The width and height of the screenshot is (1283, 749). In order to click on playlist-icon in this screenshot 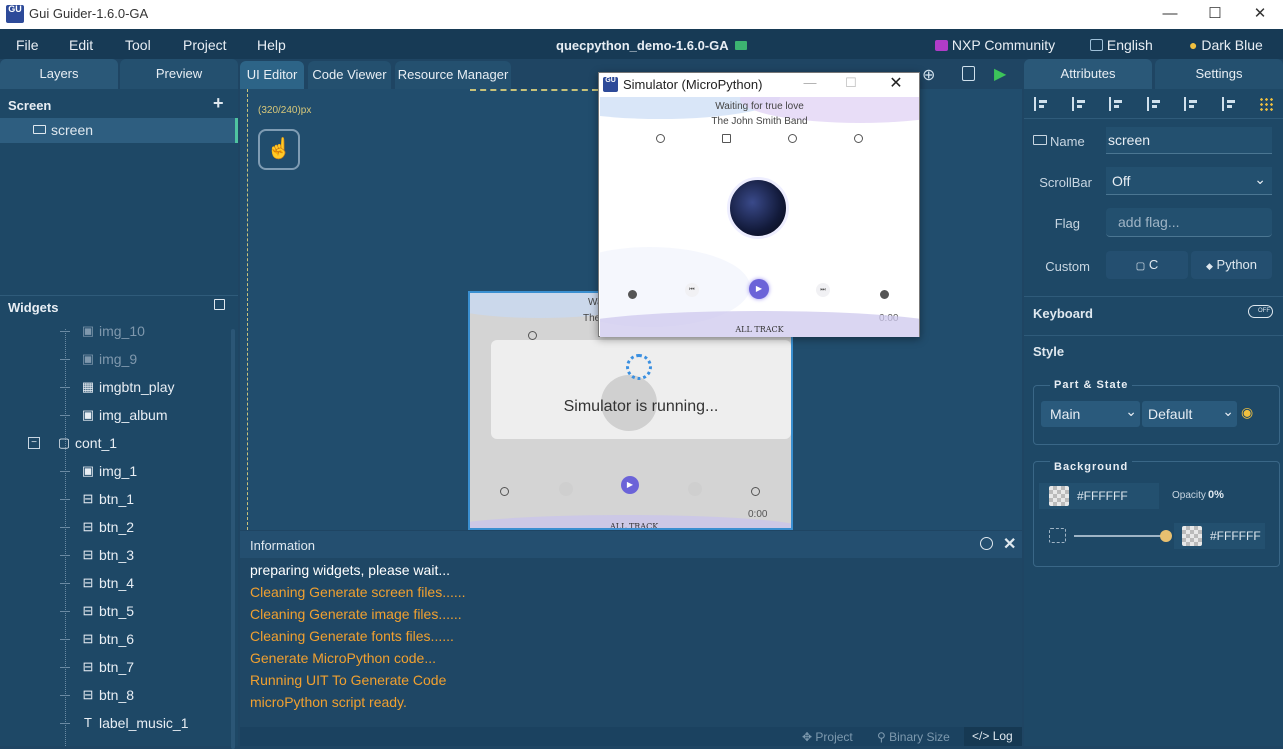, I will do `click(726, 138)`.